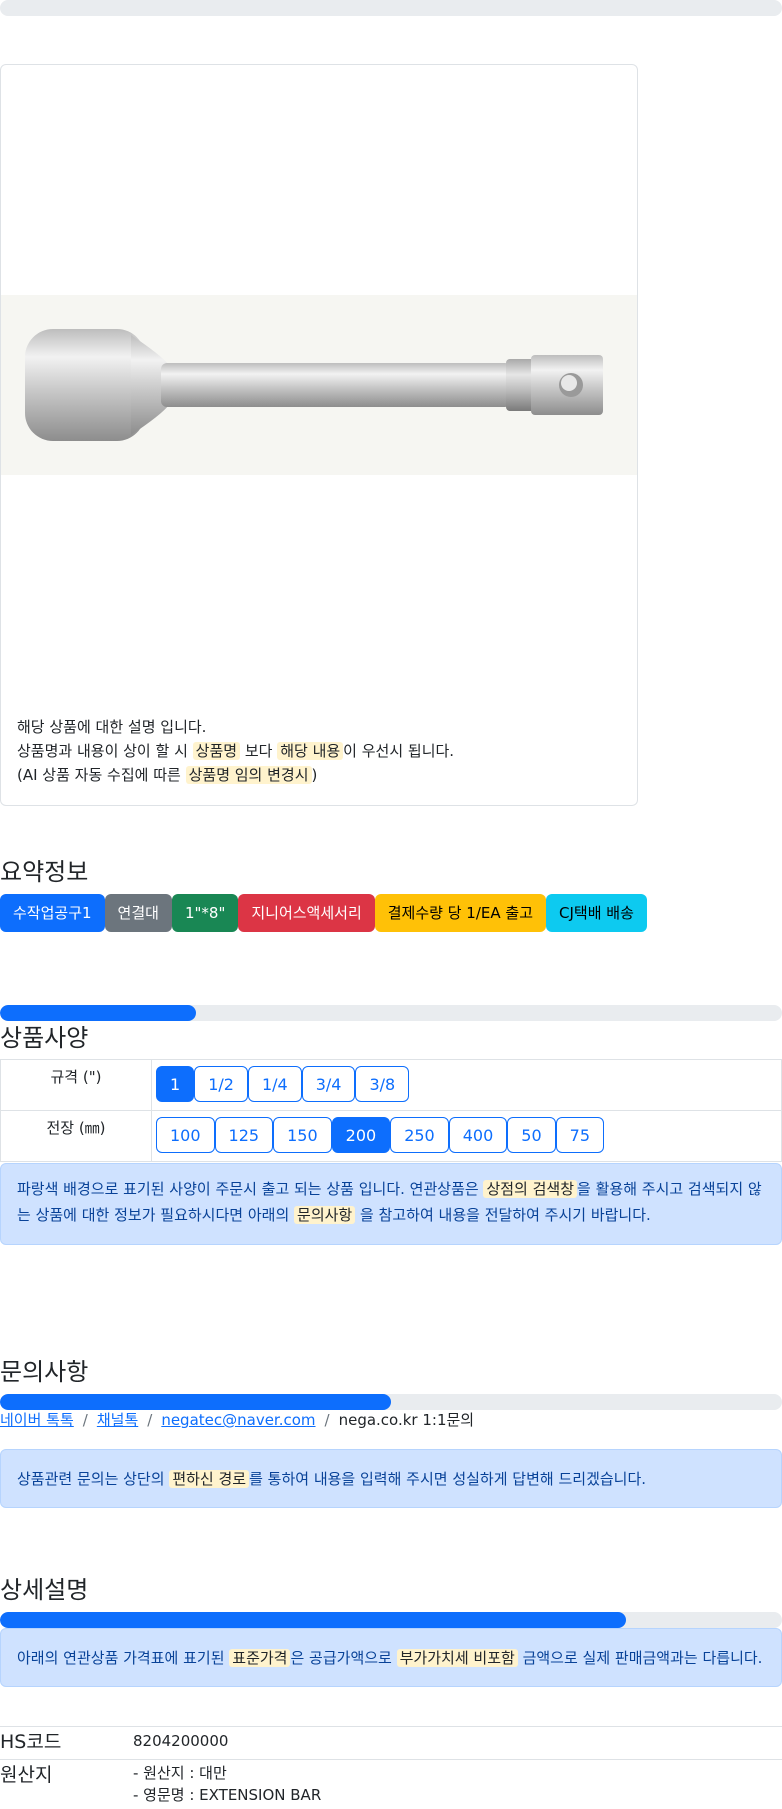  What do you see at coordinates (138, 913) in the screenshot?
I see `badge-type: 연결대` at bounding box center [138, 913].